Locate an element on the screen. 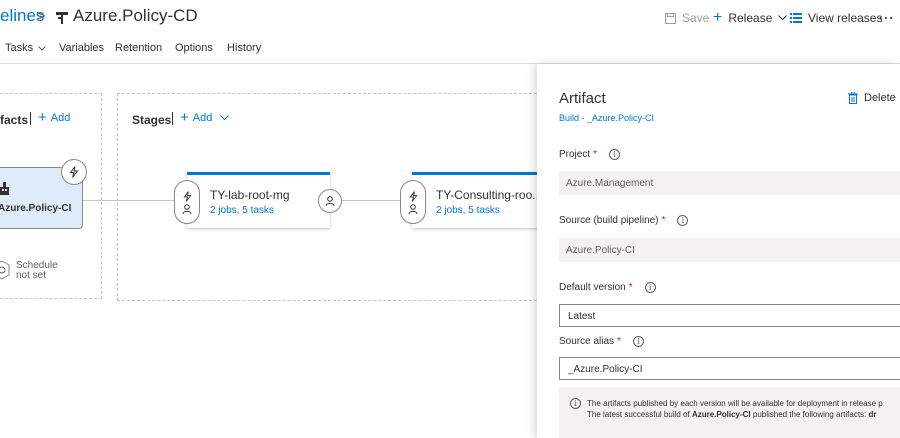 Image resolution: width=900 pixels, height=438 pixels. build-artifact-icon is located at coordinates (5, 191).